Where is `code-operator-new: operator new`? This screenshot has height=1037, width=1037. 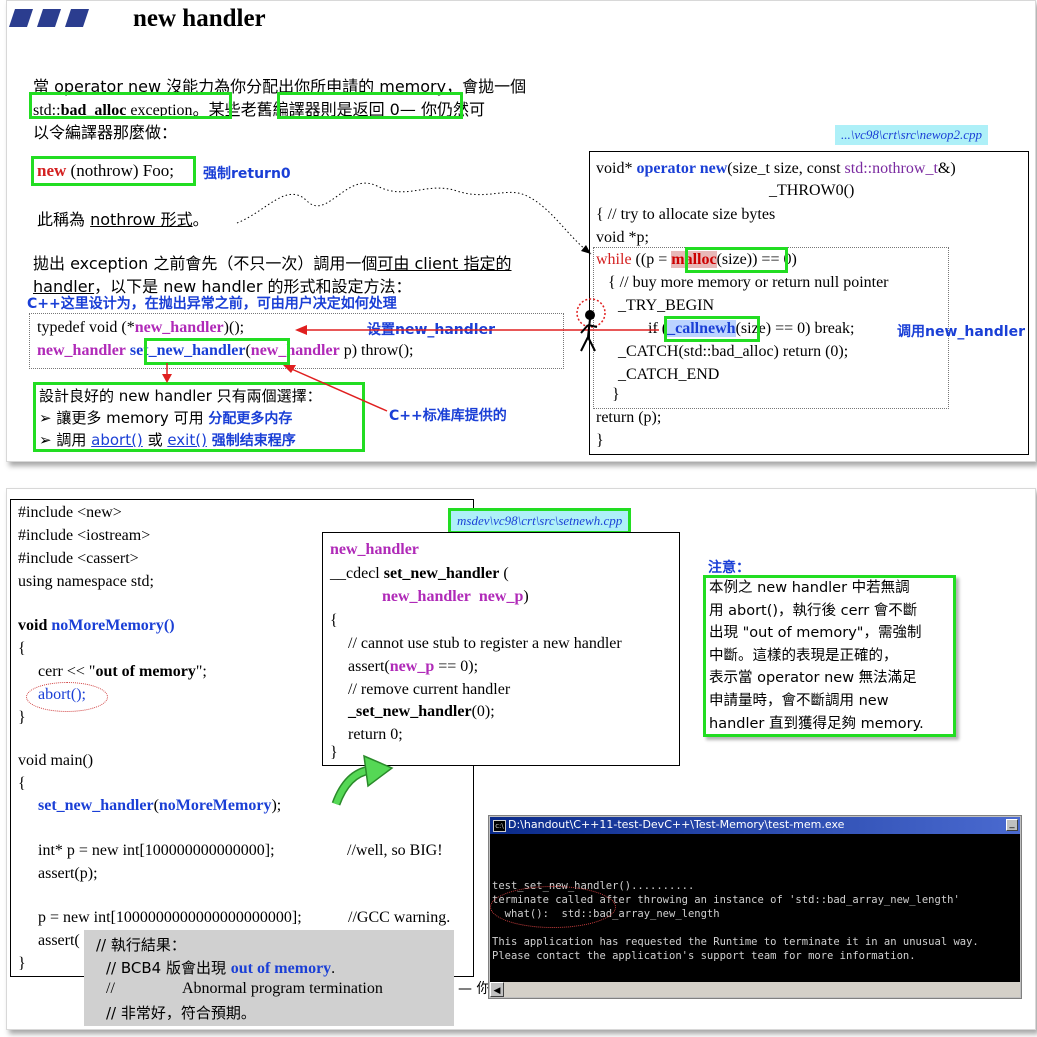
code-operator-new: operator new is located at coordinates (682, 168).